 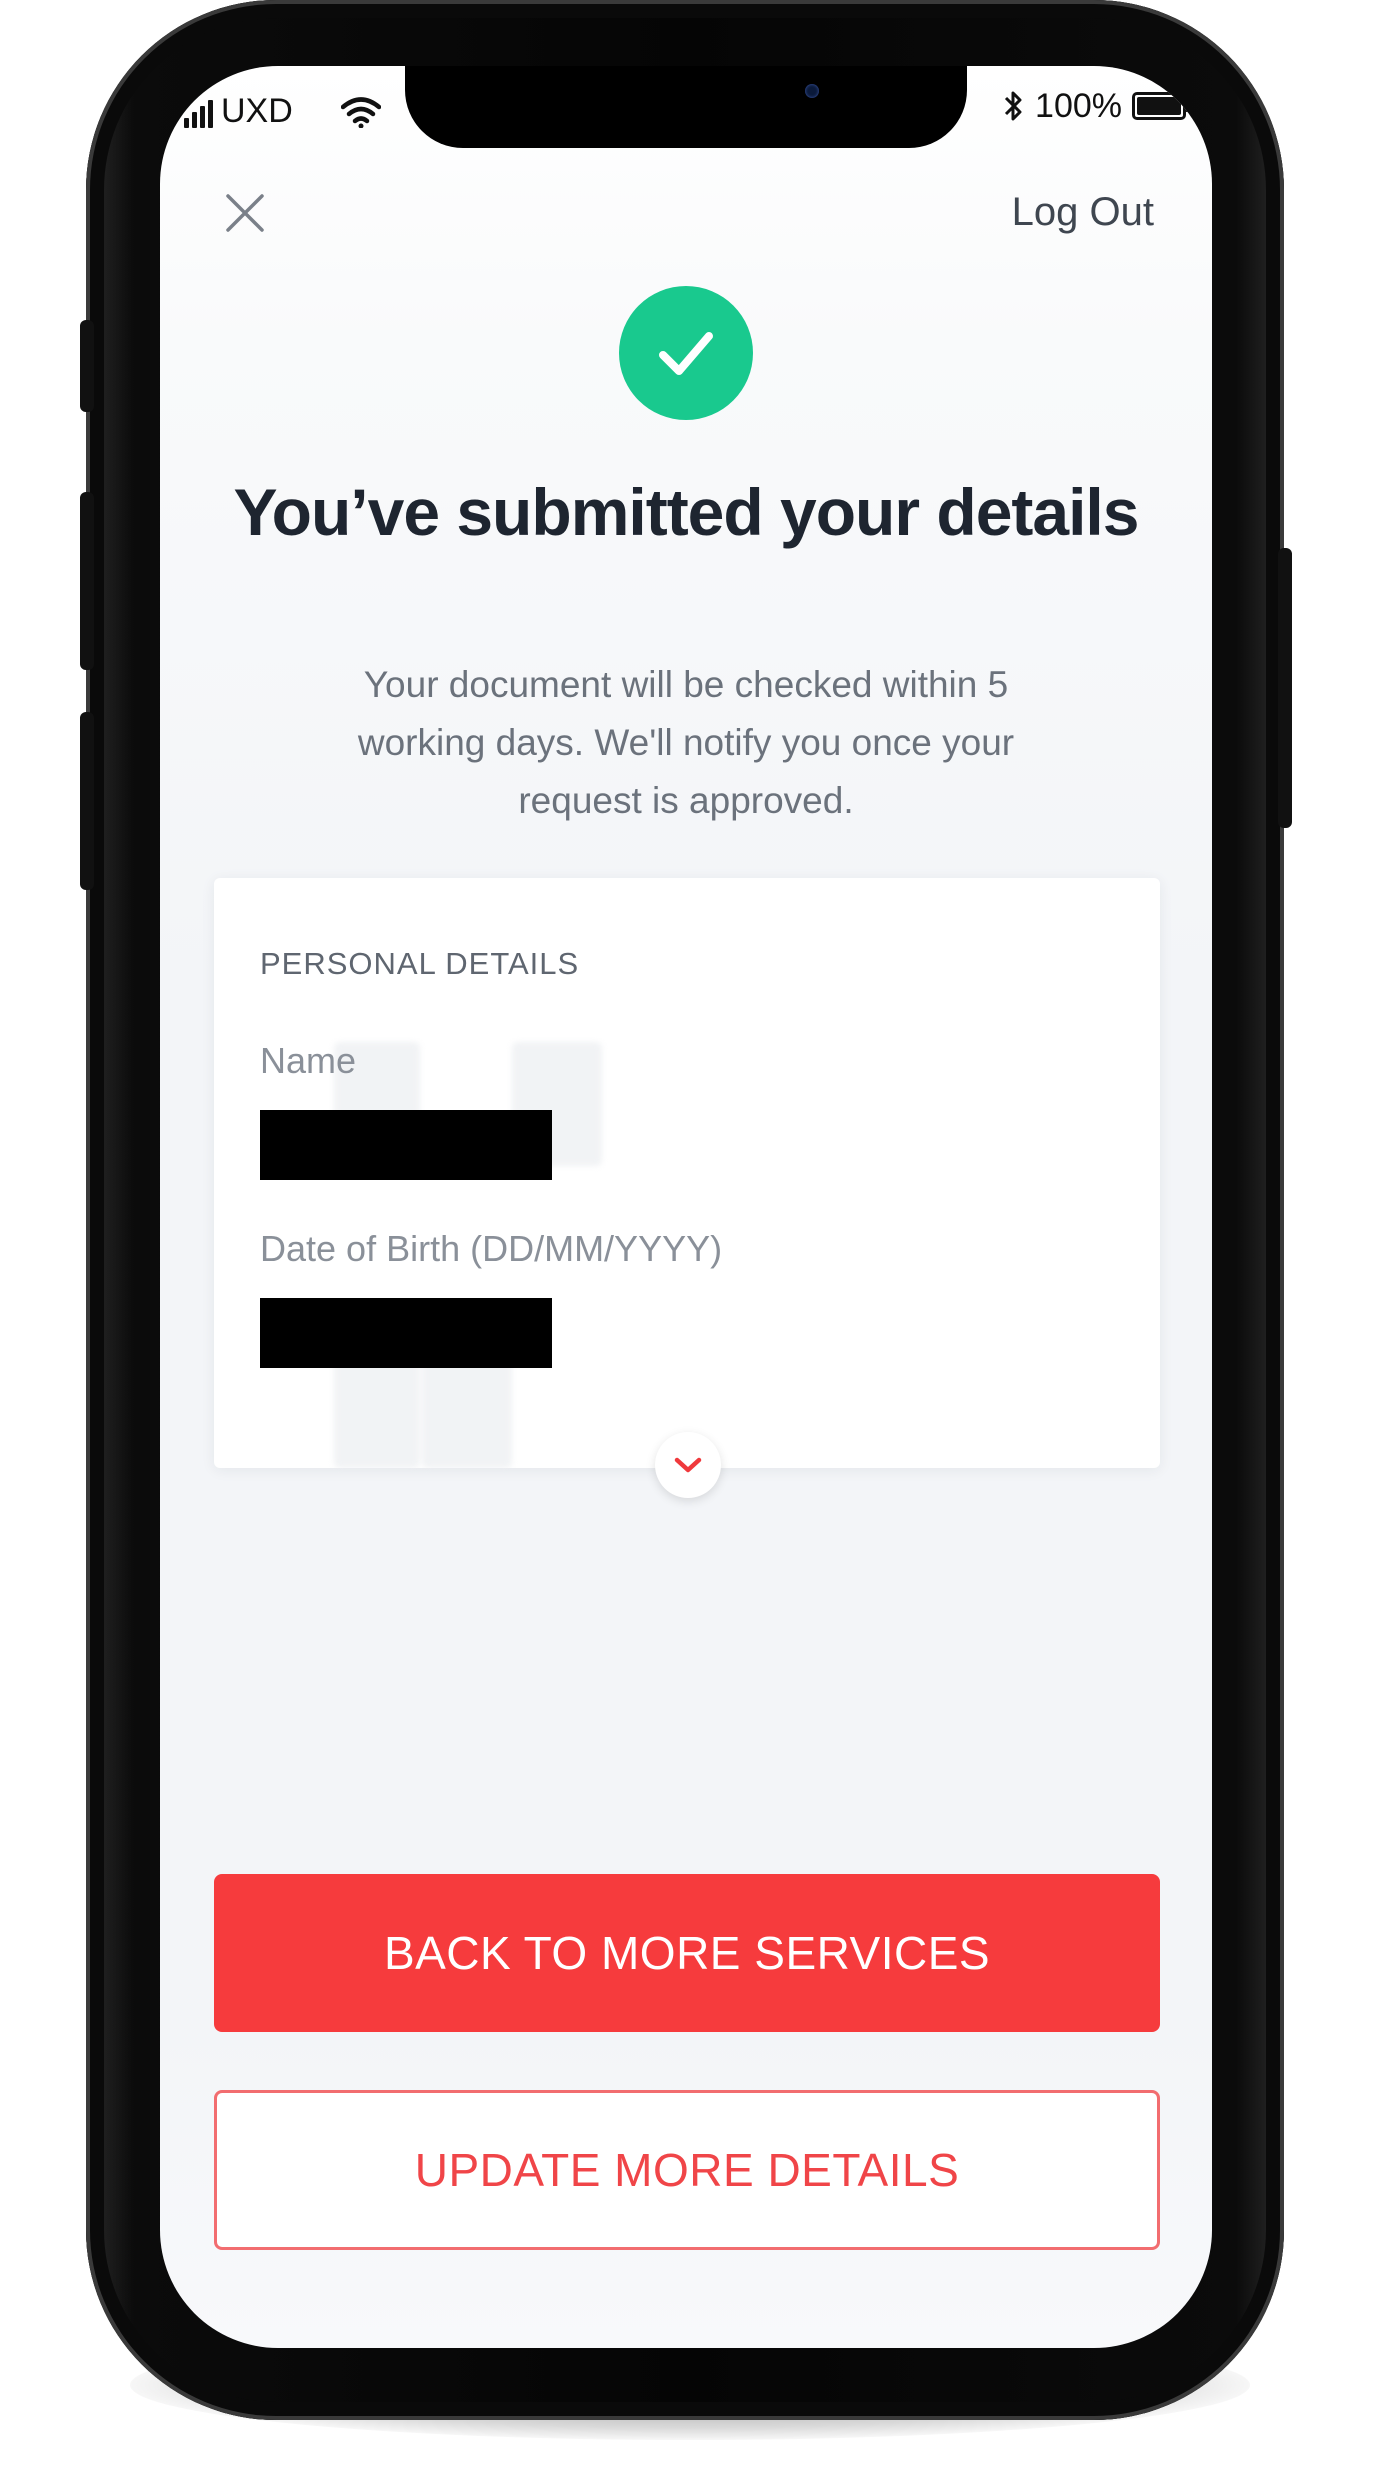 I want to click on volume-up-button, so click(x=87, y=581).